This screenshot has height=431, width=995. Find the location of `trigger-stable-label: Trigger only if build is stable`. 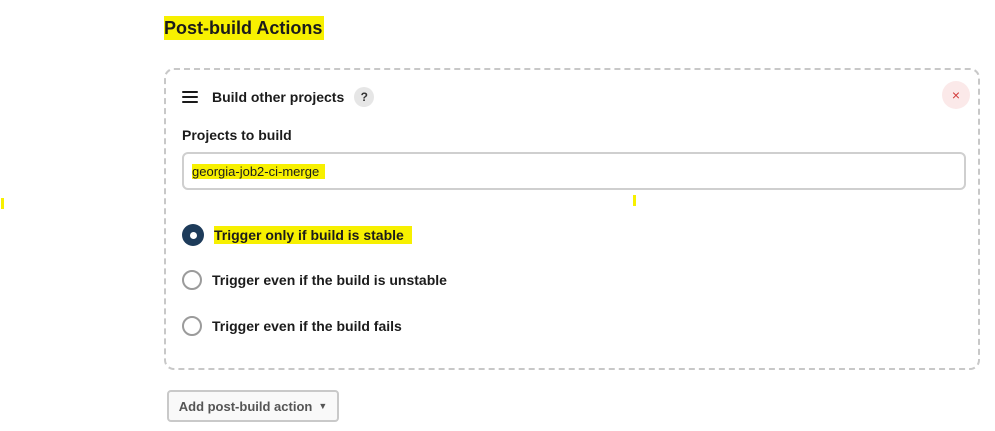

trigger-stable-label: Trigger only if build is stable is located at coordinates (313, 235).